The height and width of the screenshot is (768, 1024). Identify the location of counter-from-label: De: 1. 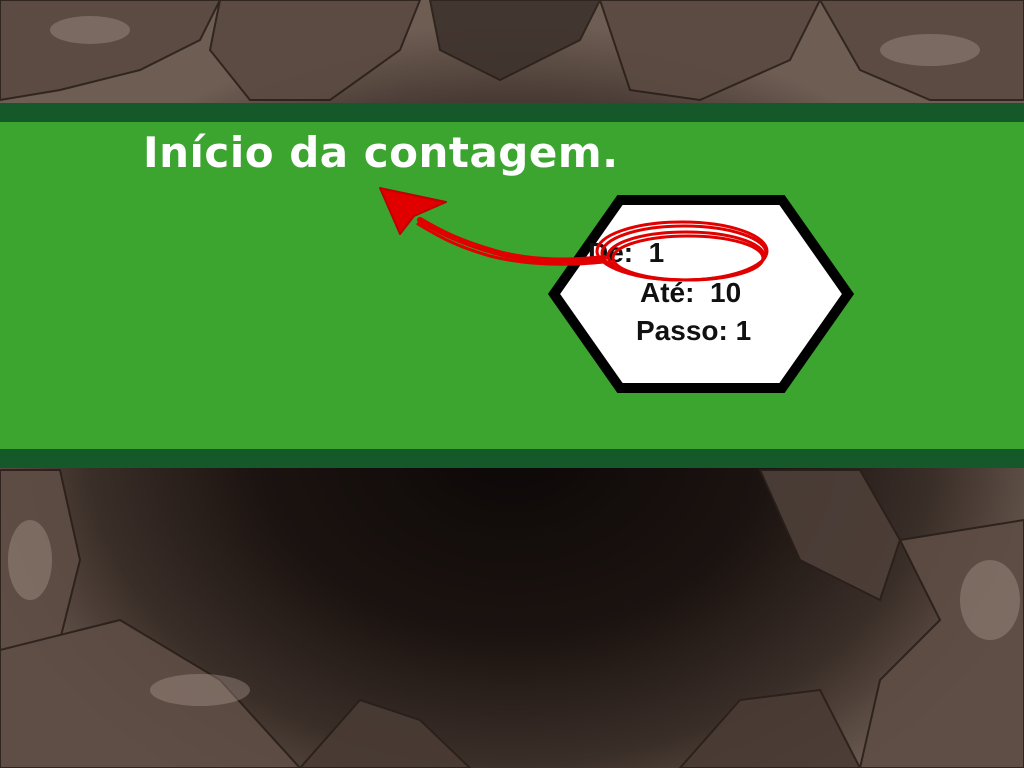
(626, 252).